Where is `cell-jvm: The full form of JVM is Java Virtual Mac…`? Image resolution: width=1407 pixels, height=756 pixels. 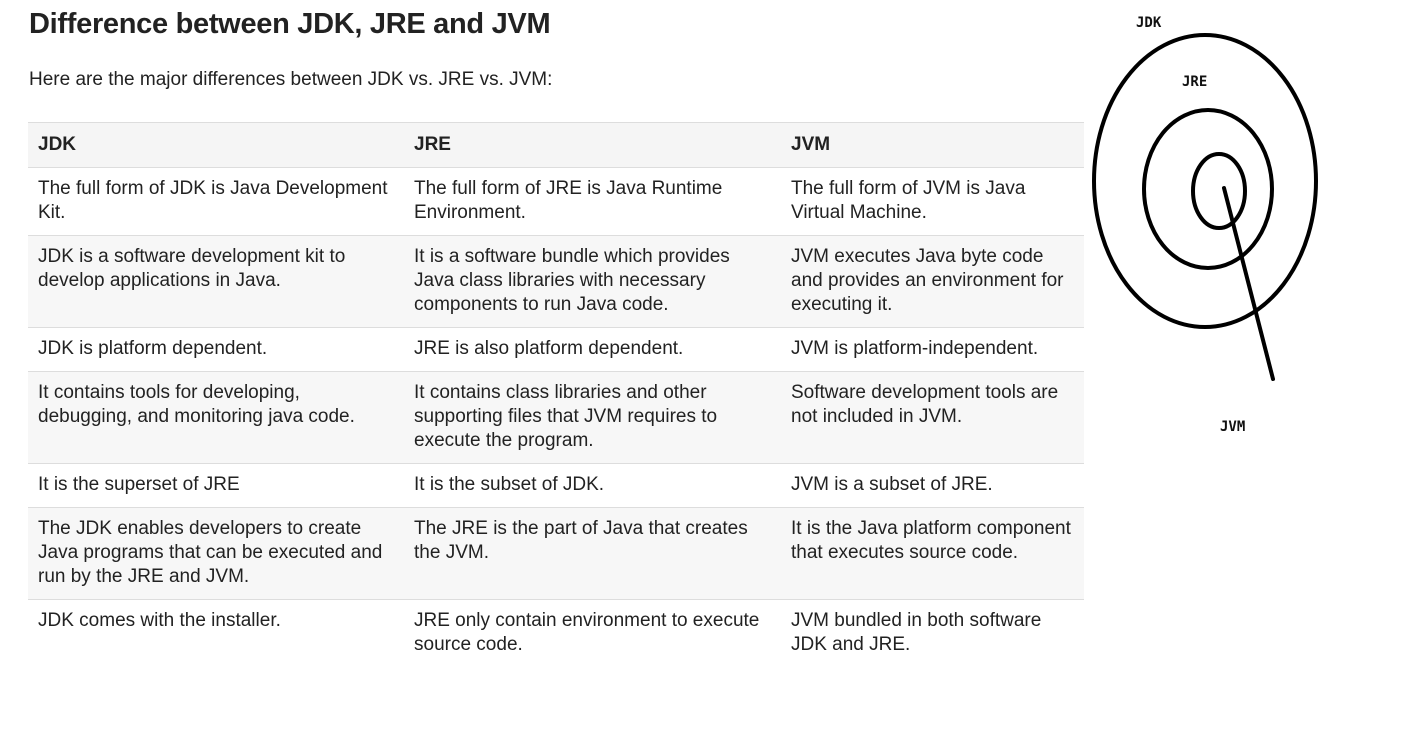
cell-jvm: The full form of JVM is Java Virtual Mac… is located at coordinates (932, 201).